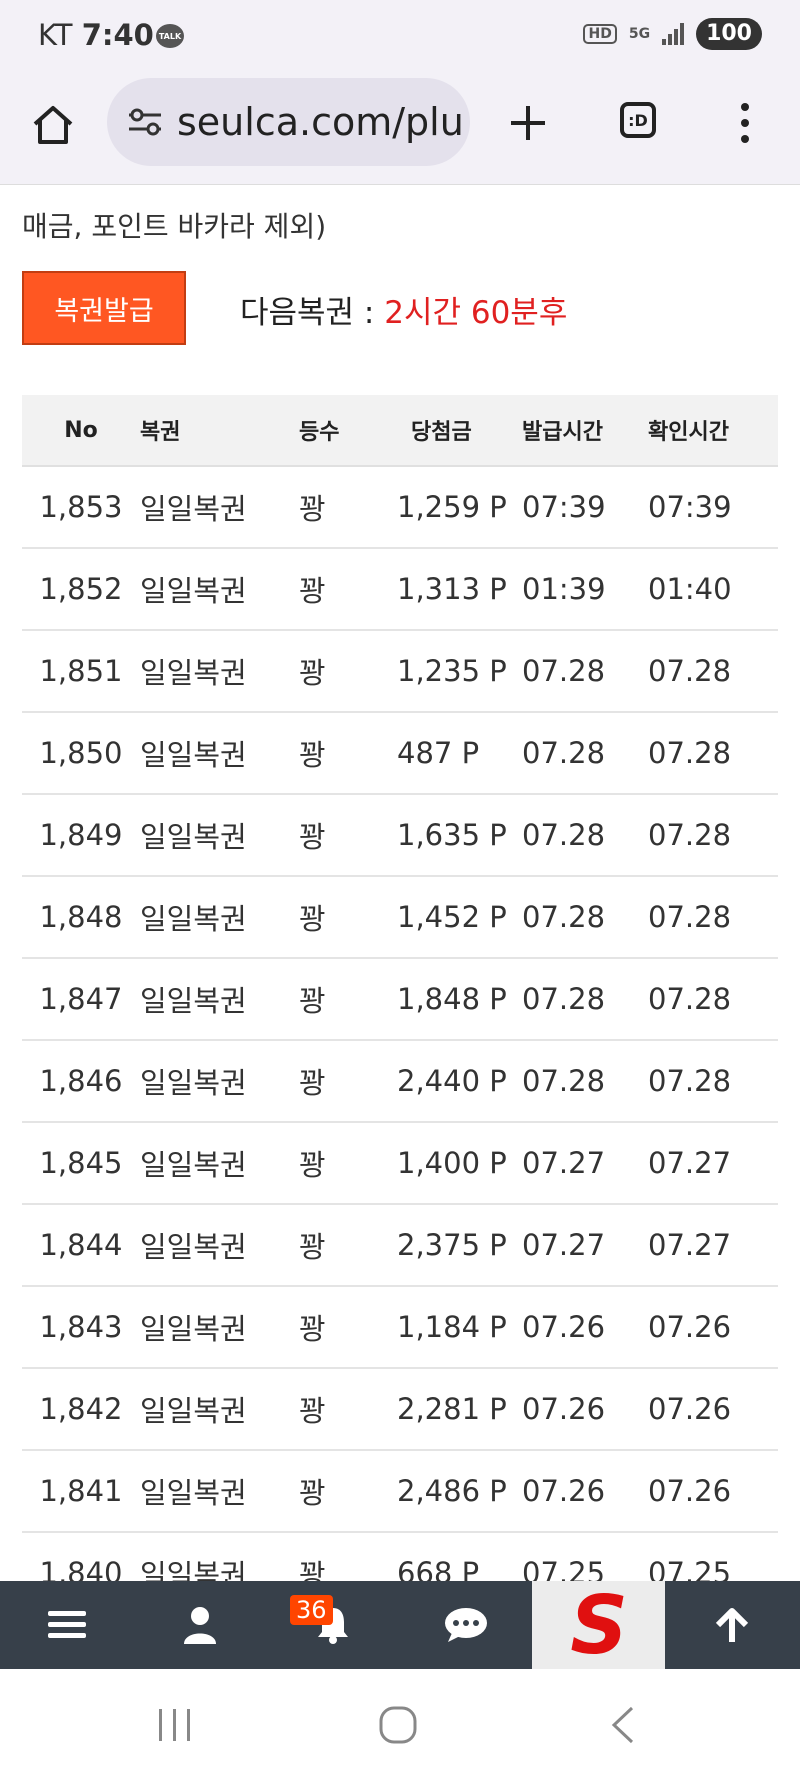 This screenshot has height=1778, width=800. Describe the element at coordinates (104, 308) in the screenshot. I see `issue-lottery-button: 복권발급` at that location.